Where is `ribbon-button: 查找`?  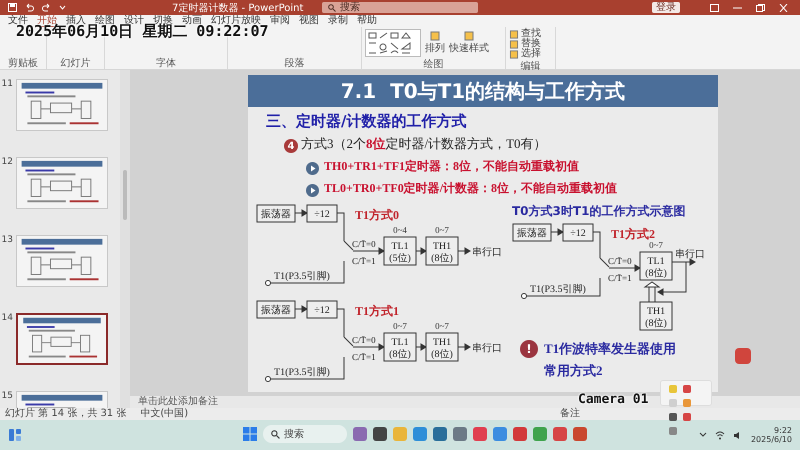 ribbon-button: 查找 is located at coordinates (525, 34).